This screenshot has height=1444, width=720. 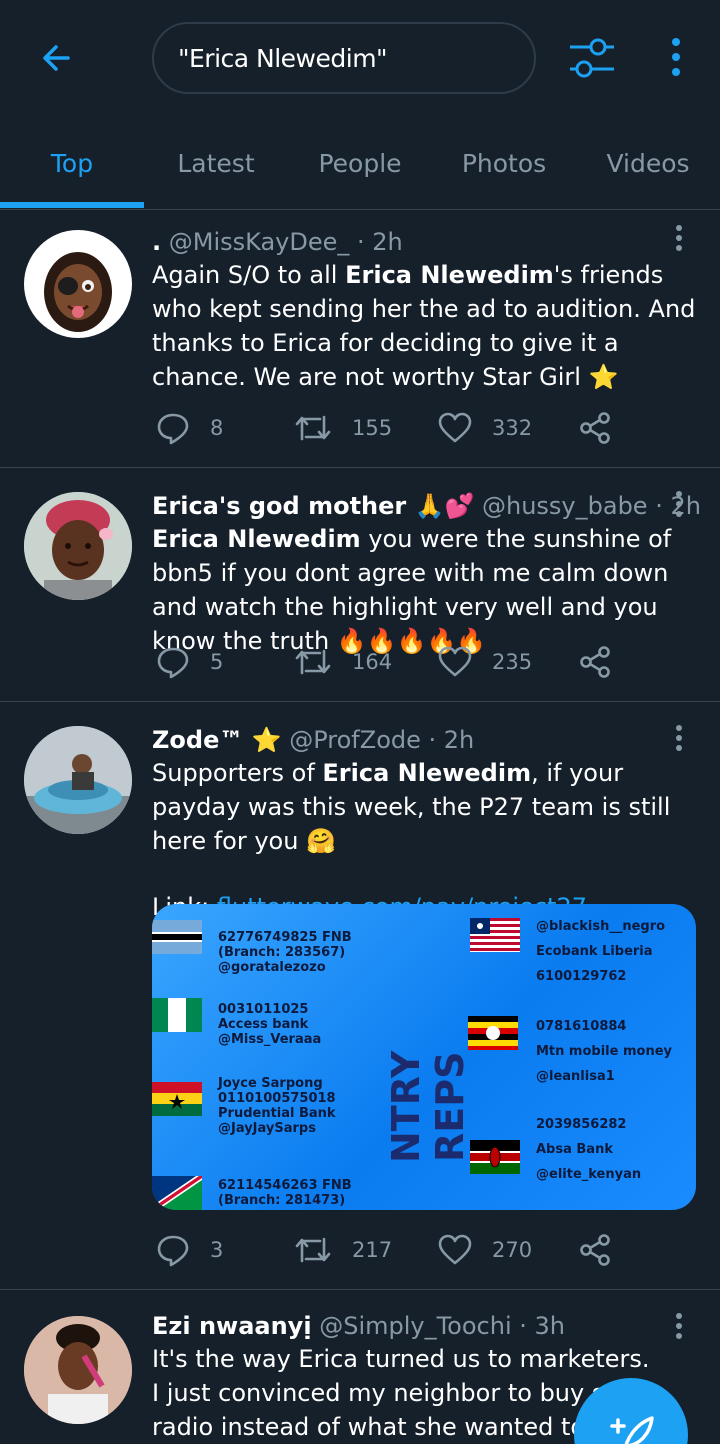 I want to click on retweet-button: 164, so click(x=343, y=662).